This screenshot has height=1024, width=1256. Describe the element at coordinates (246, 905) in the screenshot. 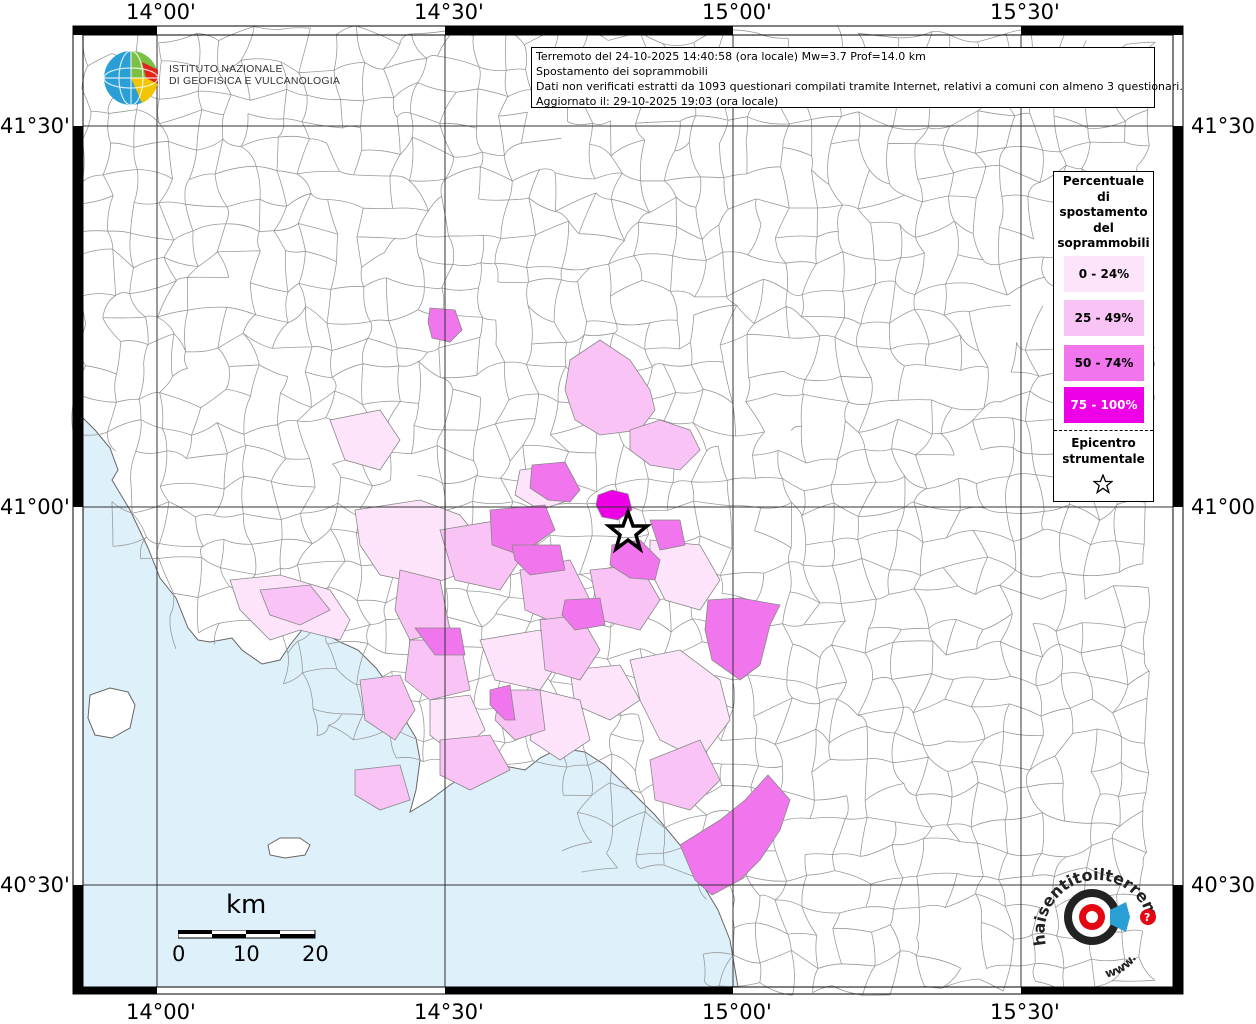

I see `scale-unit: km` at that location.